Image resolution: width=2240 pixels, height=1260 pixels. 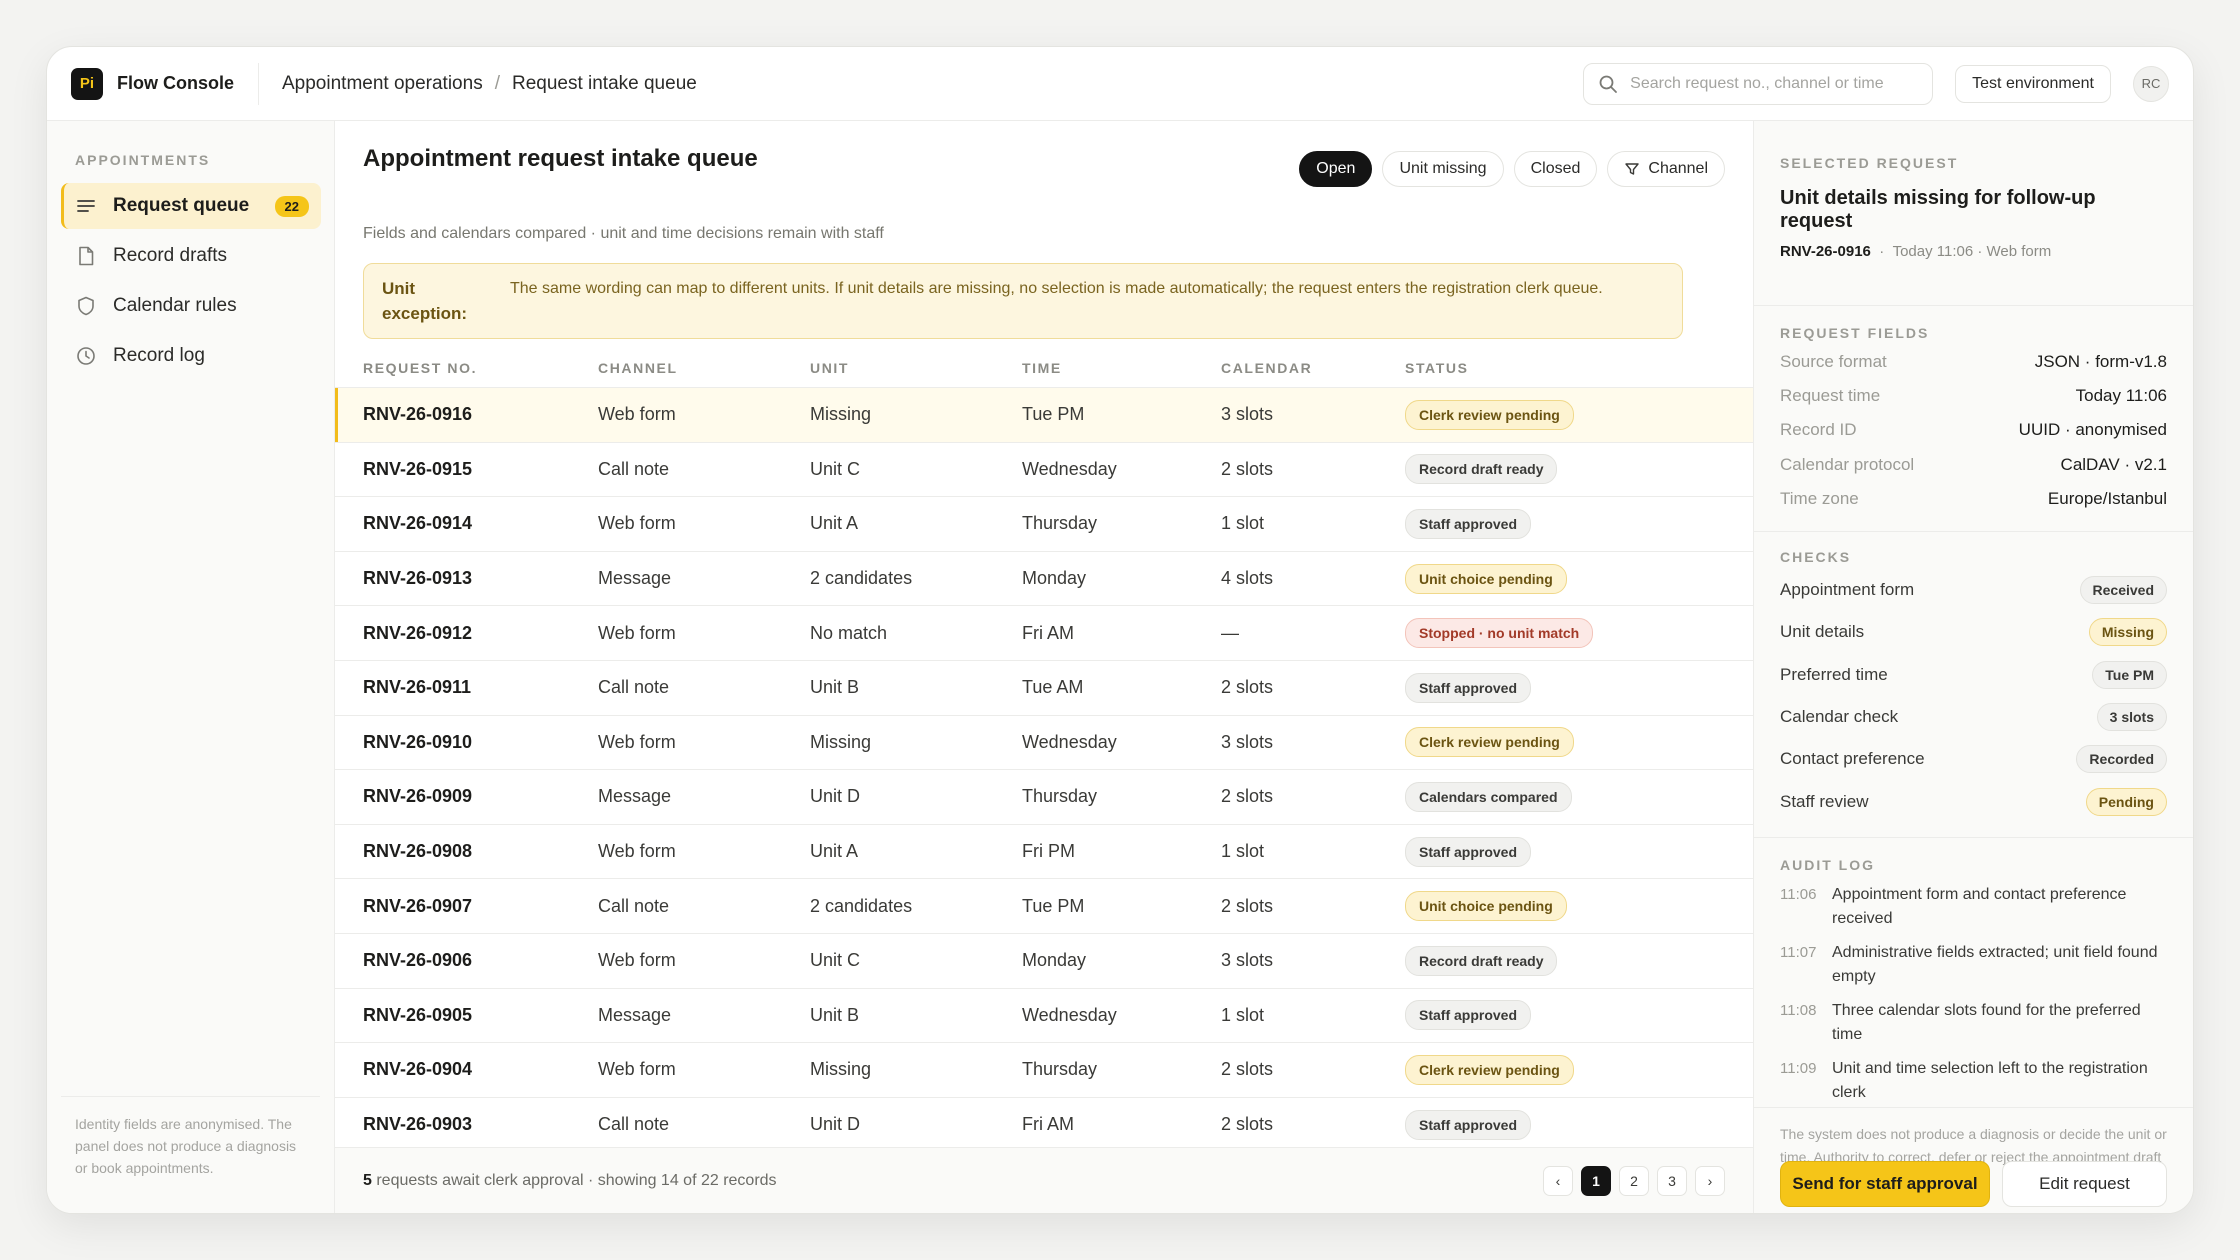 What do you see at coordinates (1443, 169) in the screenshot?
I see `filter-unit-missing: Unit missing` at bounding box center [1443, 169].